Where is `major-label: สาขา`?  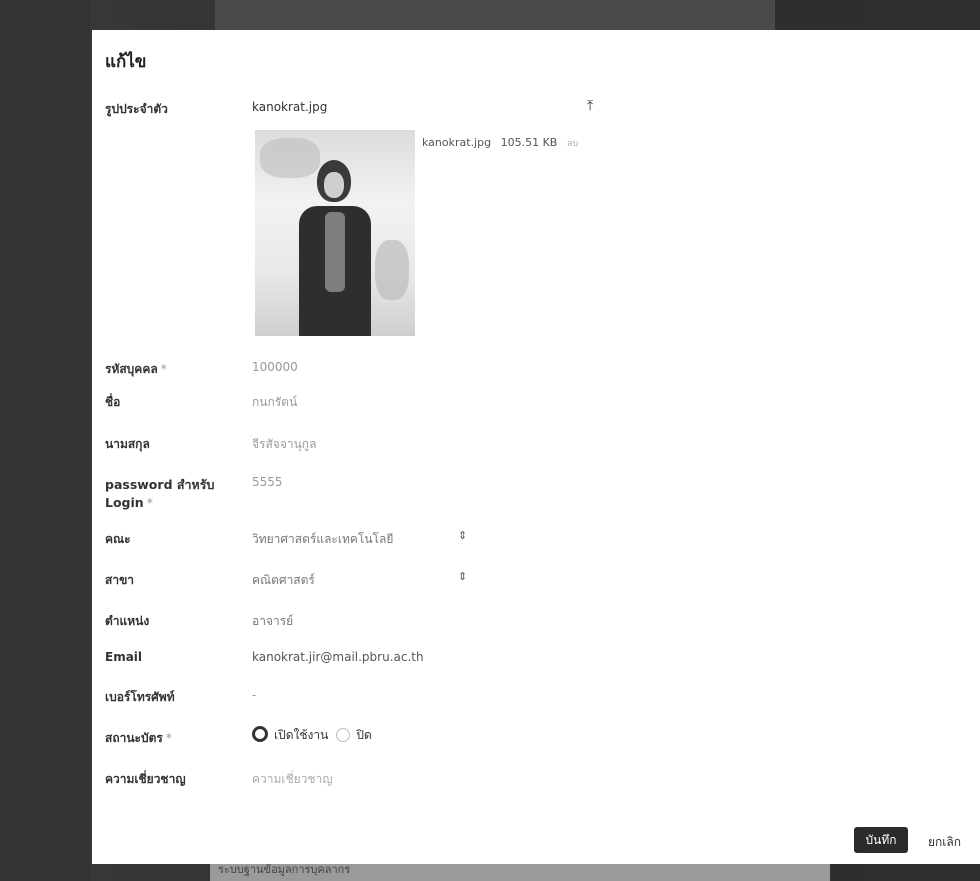 major-label: สาขา is located at coordinates (120, 580).